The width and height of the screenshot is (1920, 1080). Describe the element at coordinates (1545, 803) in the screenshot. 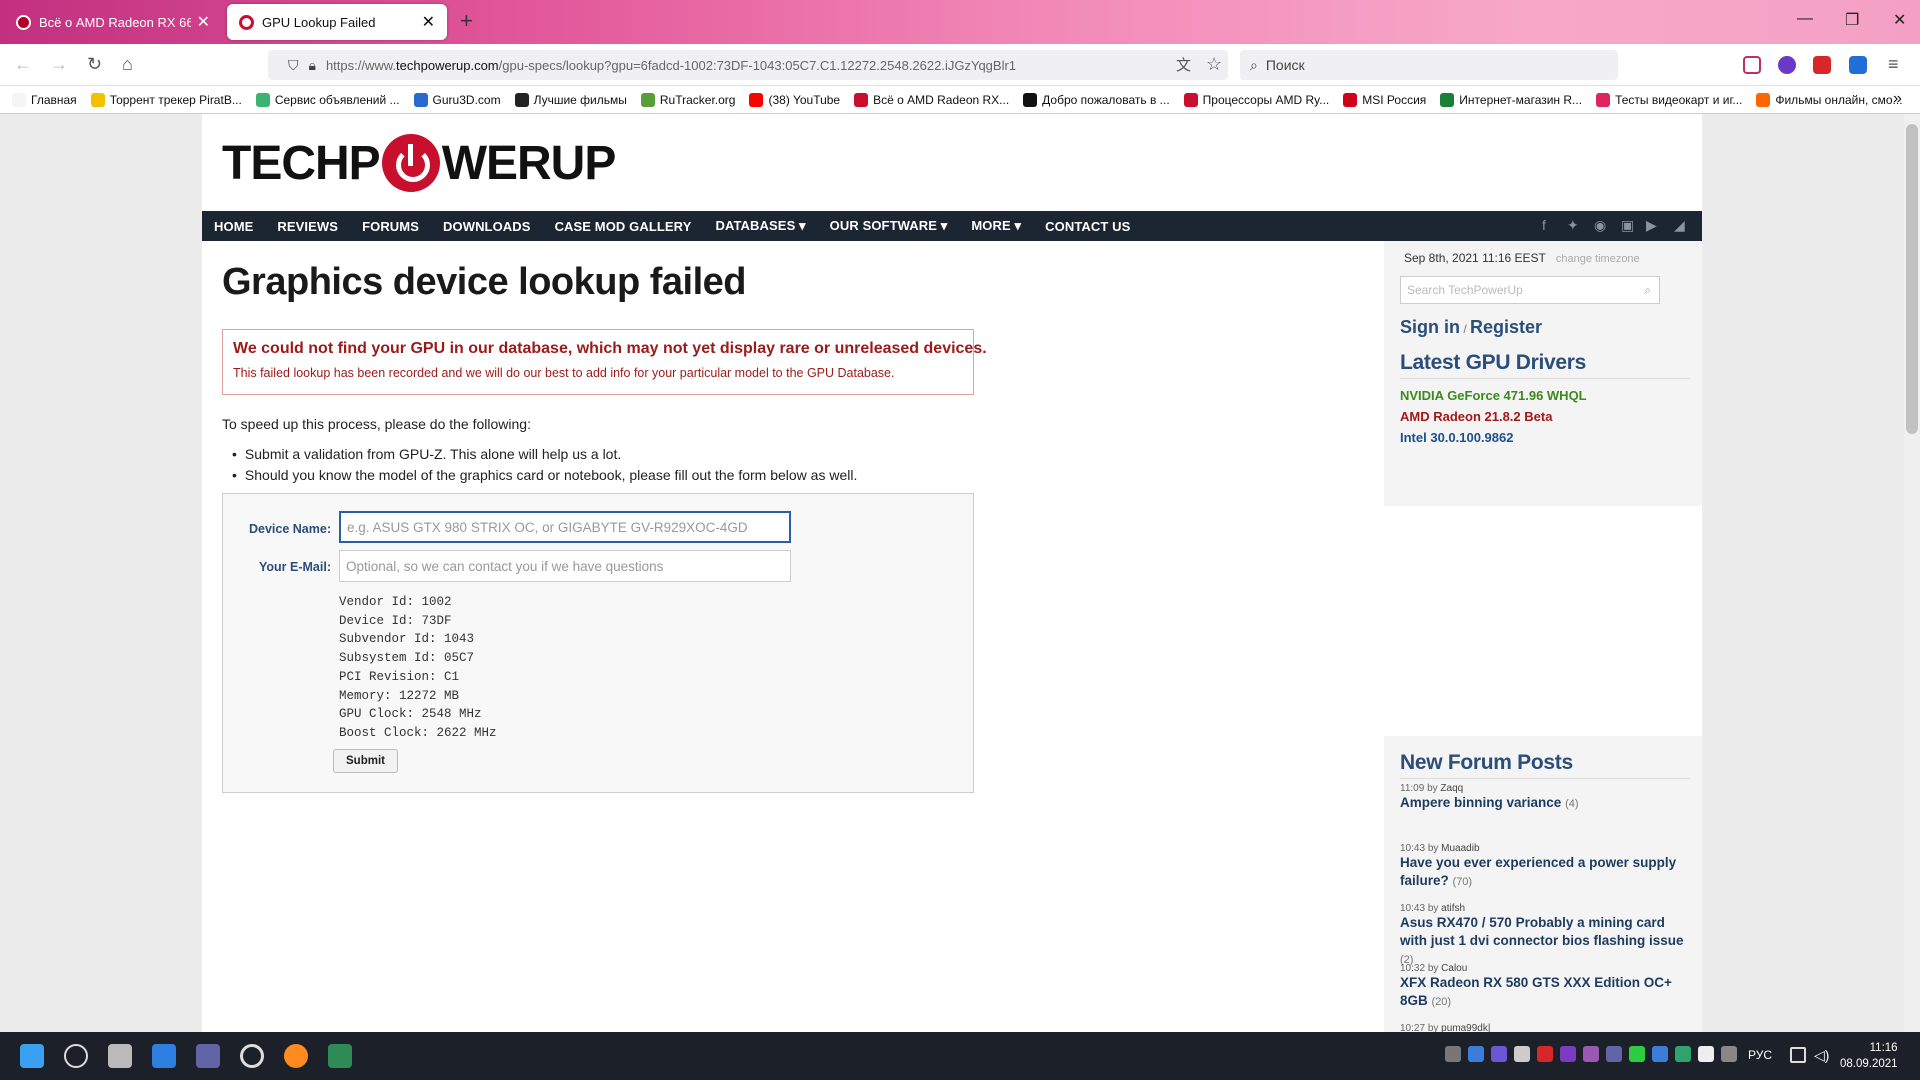

I see `post-title-link: Ampere binning variance (4)` at that location.